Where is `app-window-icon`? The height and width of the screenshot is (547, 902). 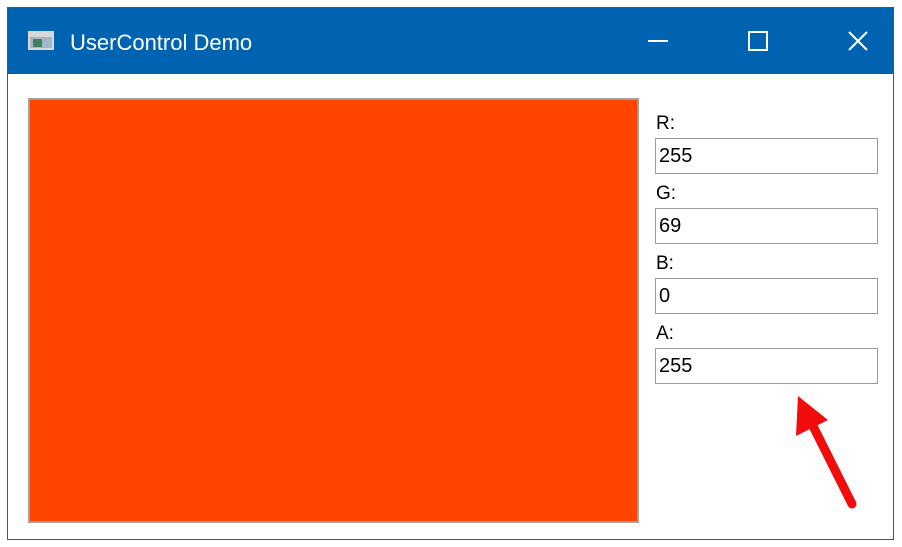
app-window-icon is located at coordinates (41, 40).